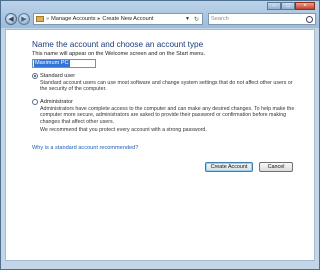 The image size is (320, 270). Describe the element at coordinates (305, 6) in the screenshot. I see `close-button: ×` at that location.